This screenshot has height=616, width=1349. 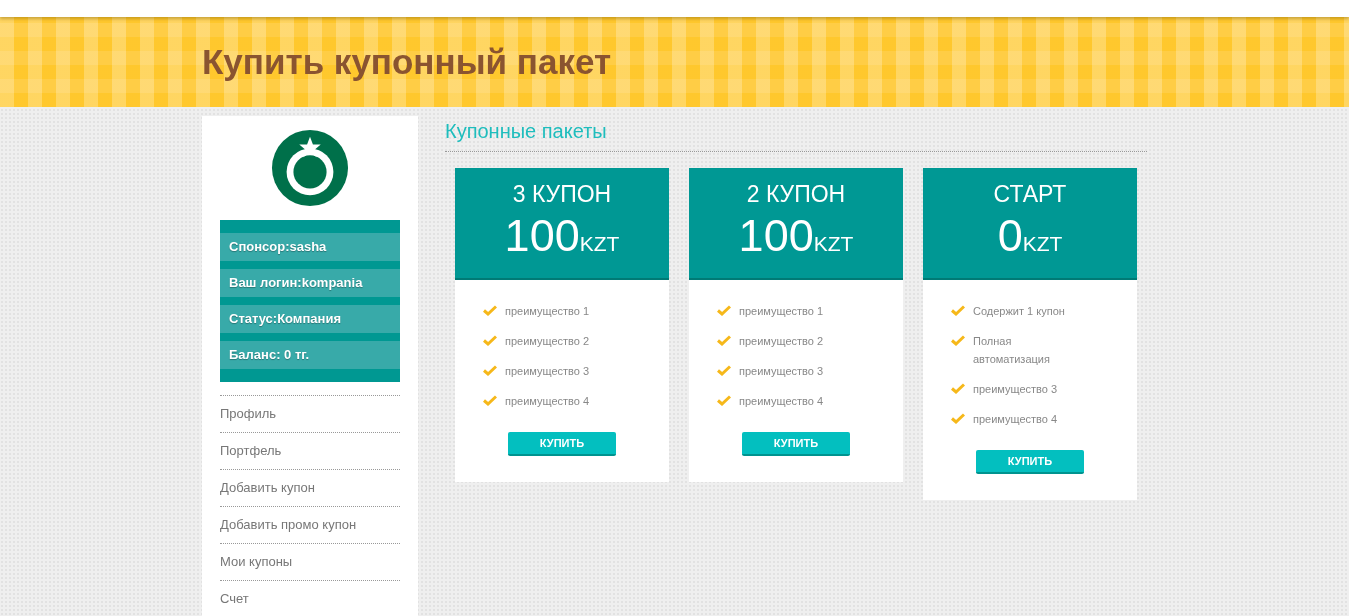 What do you see at coordinates (310, 561) in the screenshot?
I see `sidebar-menu-link: Мои купоны` at bounding box center [310, 561].